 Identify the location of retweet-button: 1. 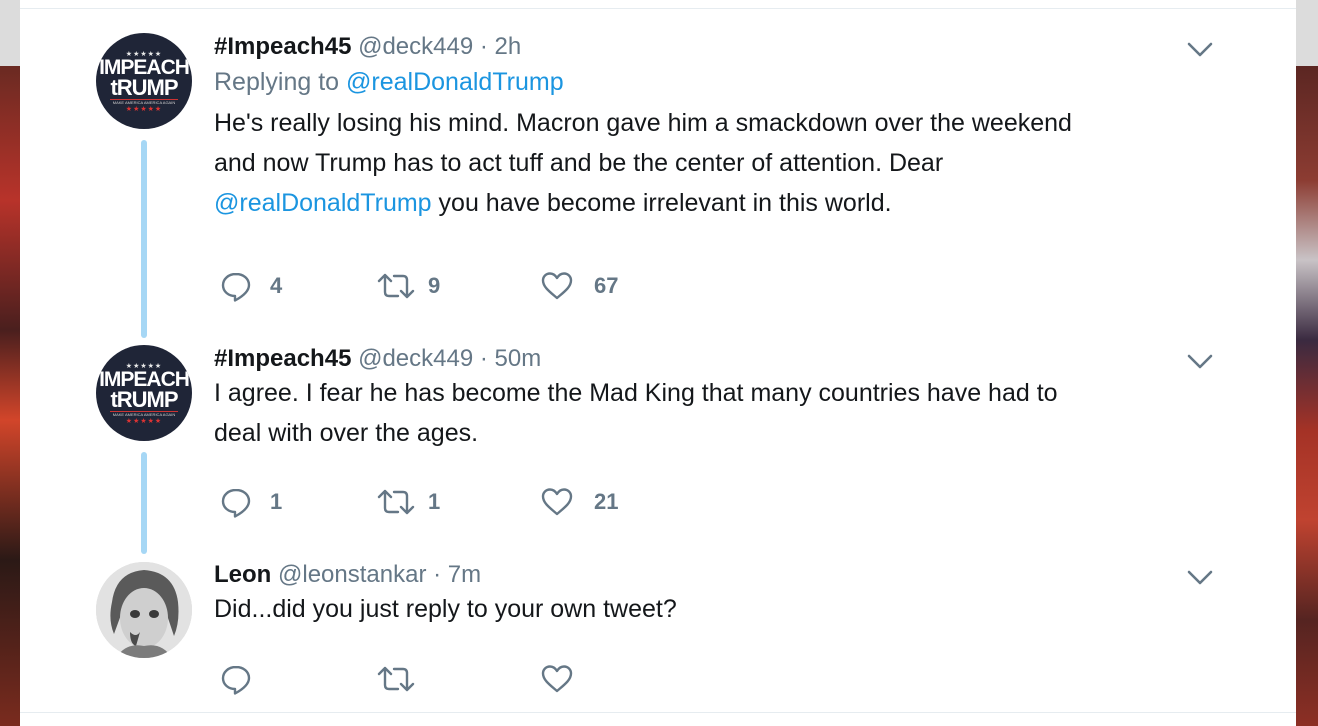
(408, 502).